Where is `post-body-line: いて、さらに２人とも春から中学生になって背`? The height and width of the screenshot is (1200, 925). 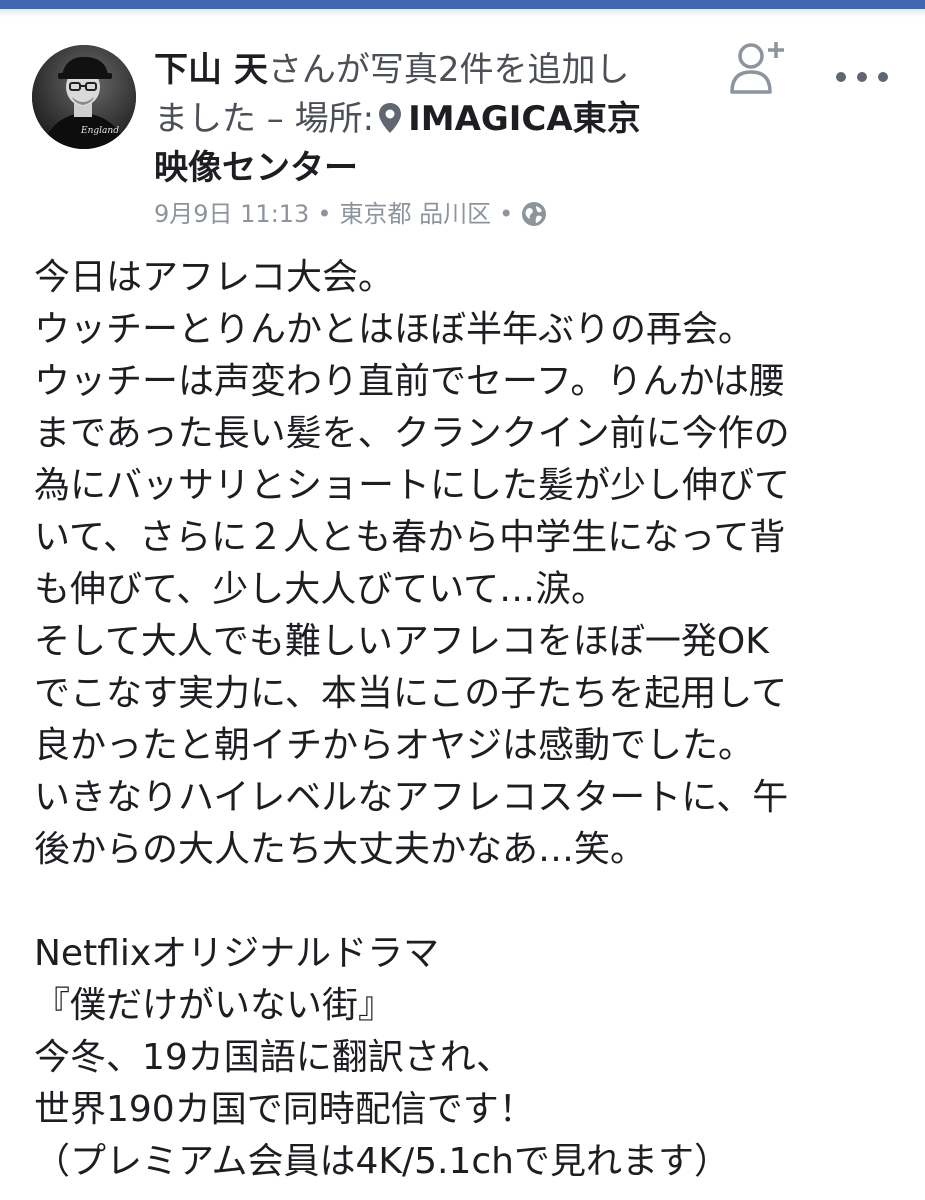
post-body-line: いて、さらに２人とも春から中学生になって背 is located at coordinates (410, 537).